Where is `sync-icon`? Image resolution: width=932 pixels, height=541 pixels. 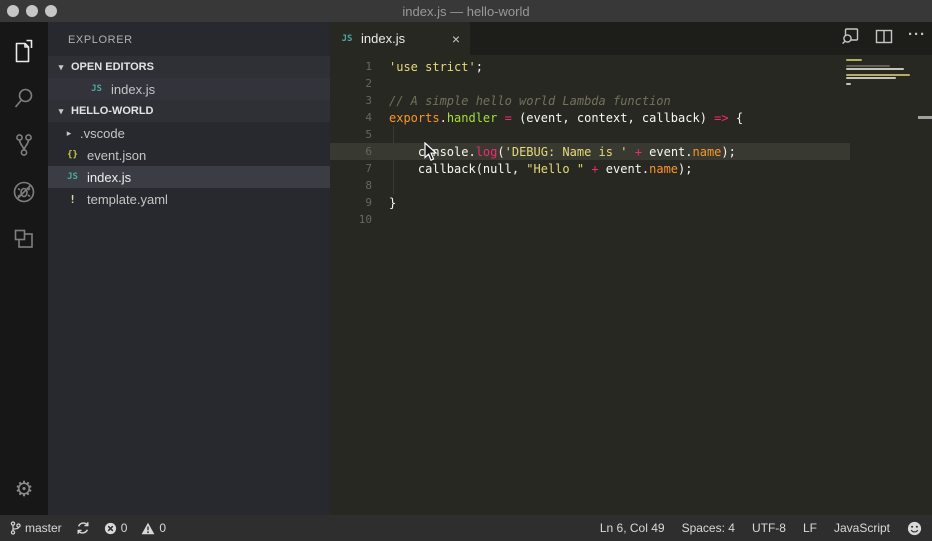 sync-icon is located at coordinates (83, 528).